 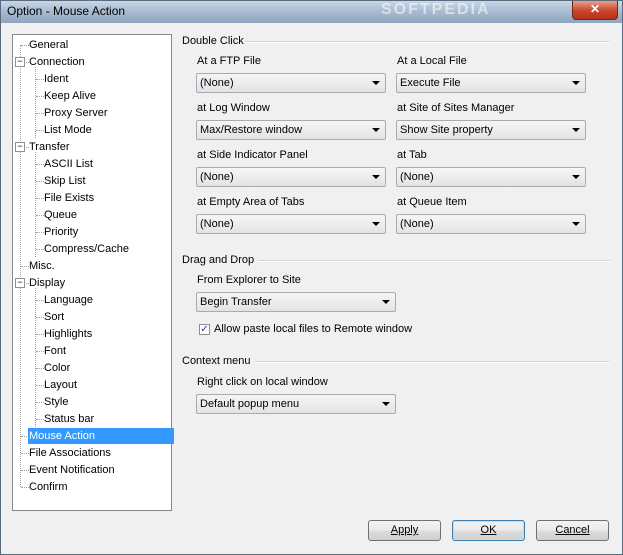 I want to click on tree-item: ASCII List, so click(x=69, y=164).